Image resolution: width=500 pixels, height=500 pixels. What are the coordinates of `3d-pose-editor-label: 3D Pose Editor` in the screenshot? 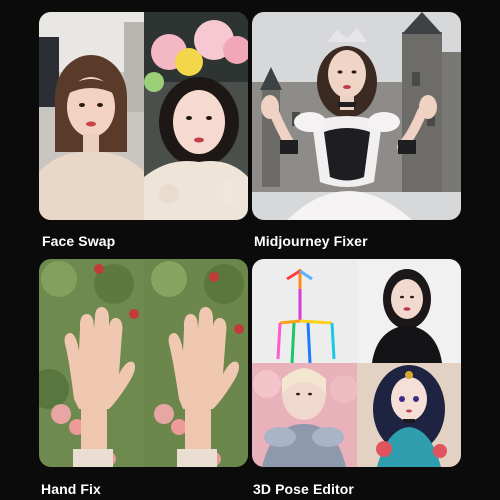 It's located at (303, 489).